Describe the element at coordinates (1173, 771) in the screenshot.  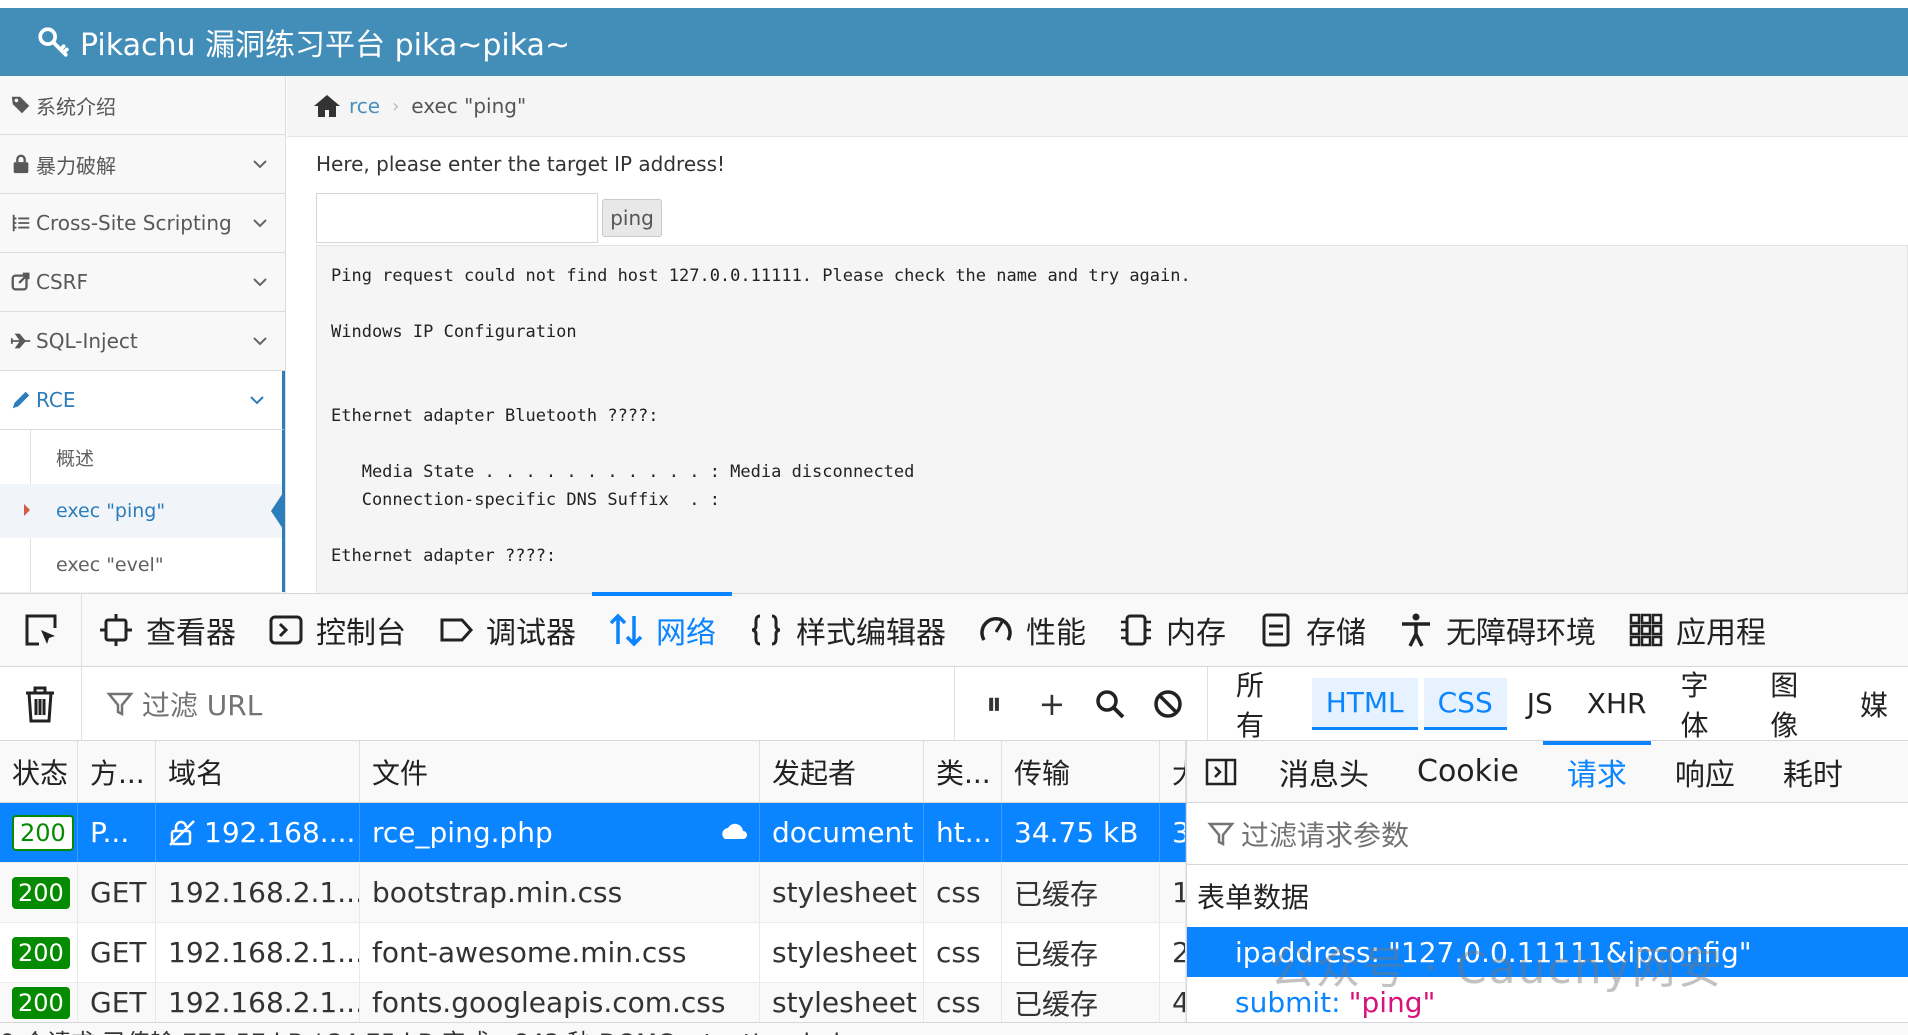
I see `column-size: 大` at that location.